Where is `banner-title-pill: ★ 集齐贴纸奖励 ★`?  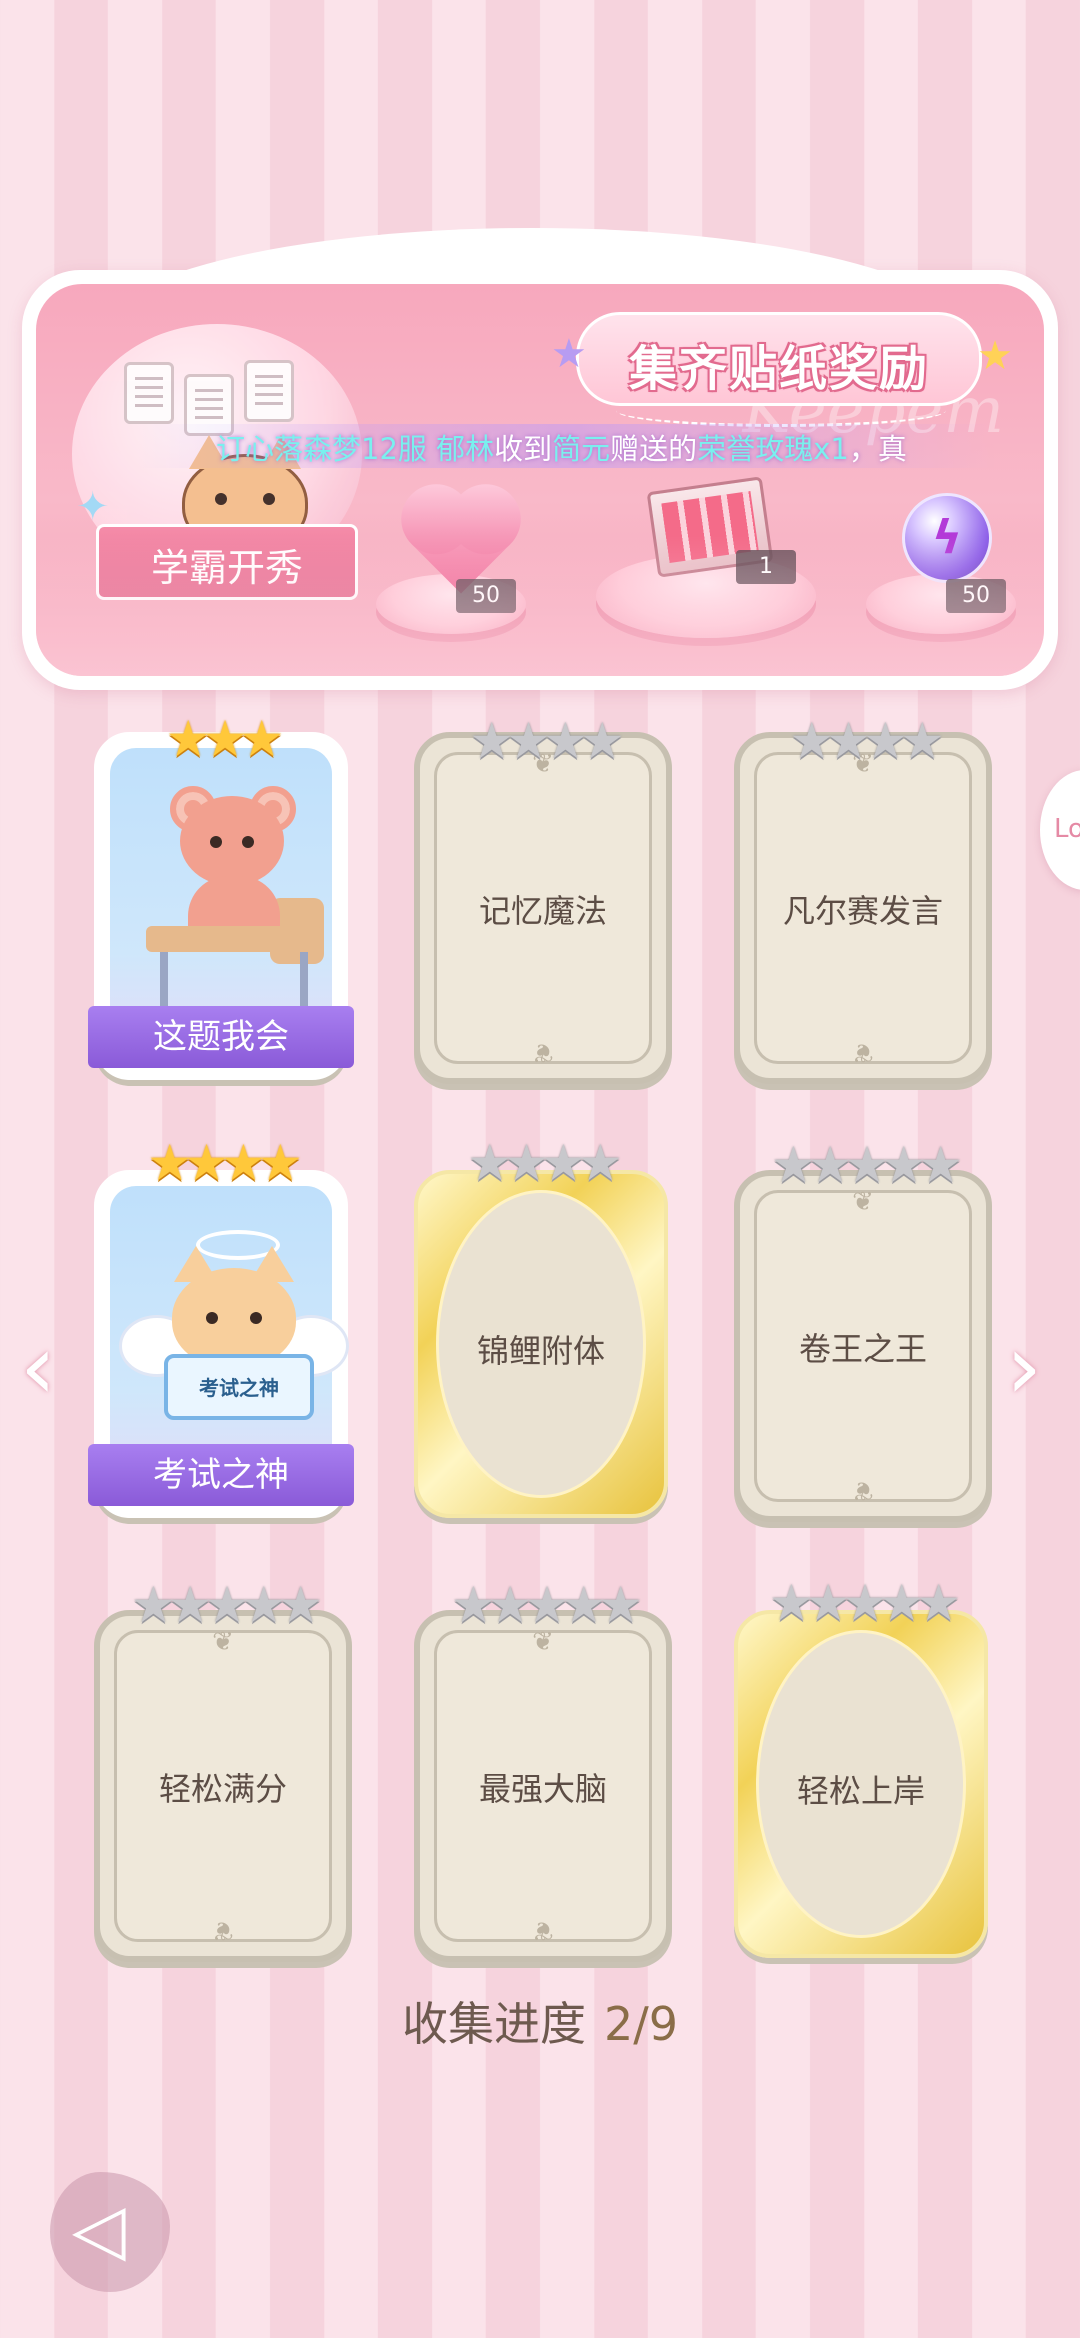 banner-title-pill: ★ 集齐贴纸奖励 ★ is located at coordinates (782, 359).